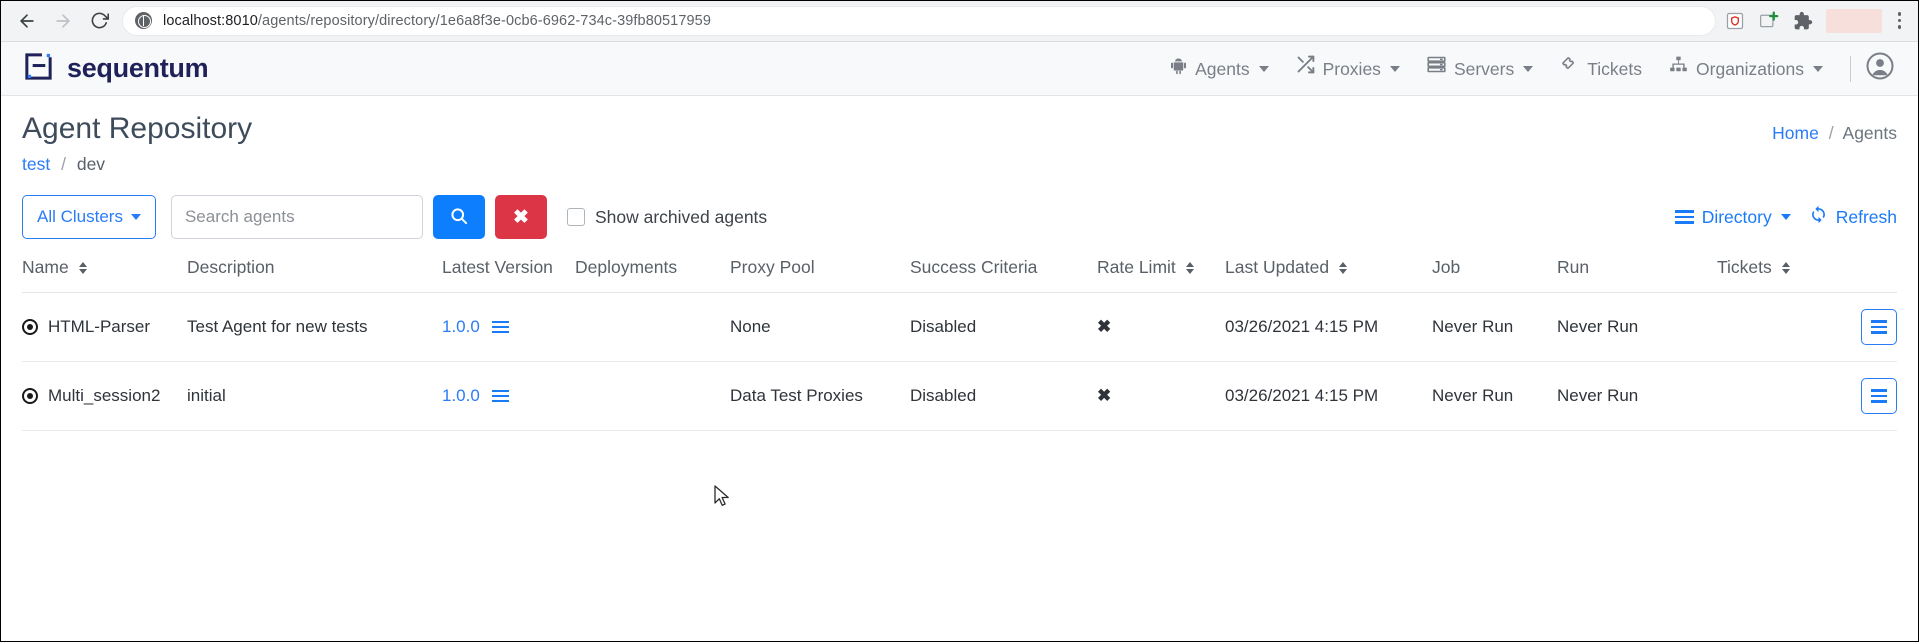 This screenshot has width=1919, height=642. Describe the element at coordinates (1305, 69) in the screenshot. I see `shuffle-icon` at that location.